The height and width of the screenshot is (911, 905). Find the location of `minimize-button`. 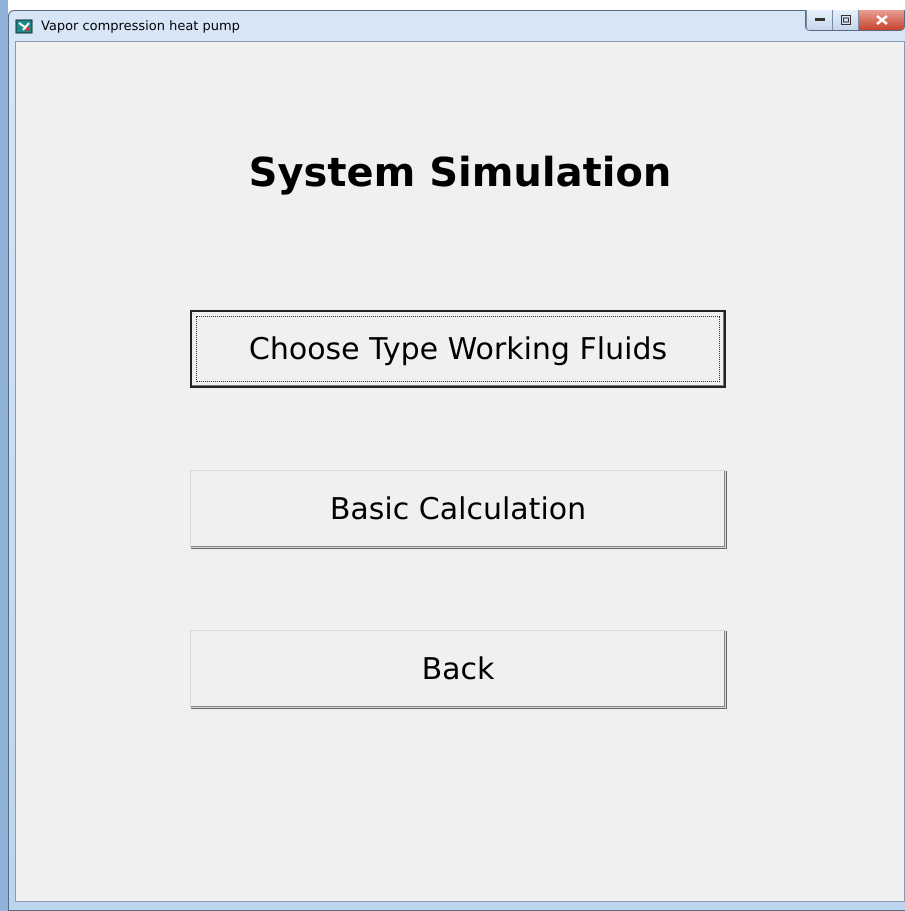

minimize-button is located at coordinates (819, 20).